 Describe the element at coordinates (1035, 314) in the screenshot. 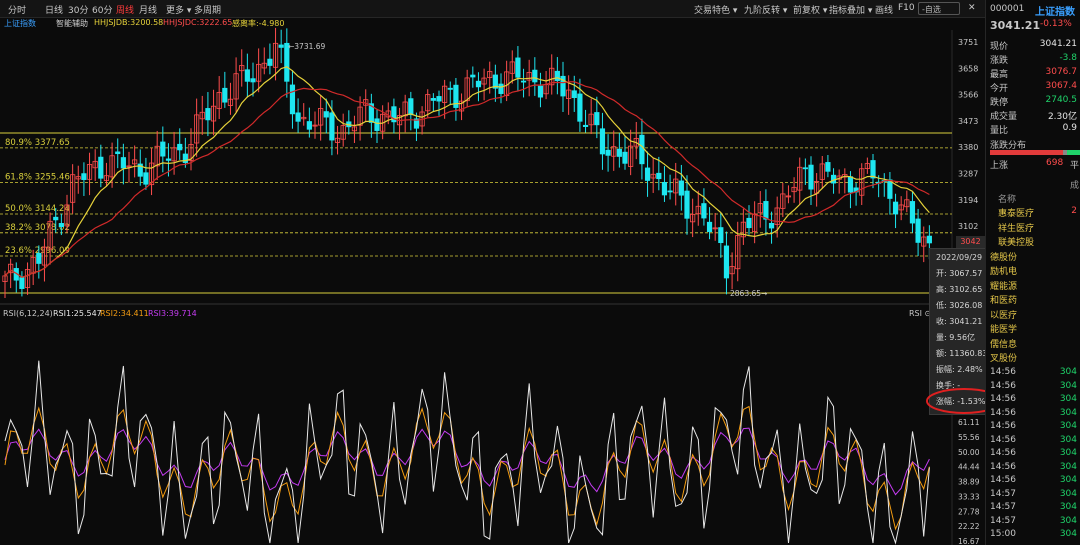

I see `rank-list-item: 以医疗` at that location.